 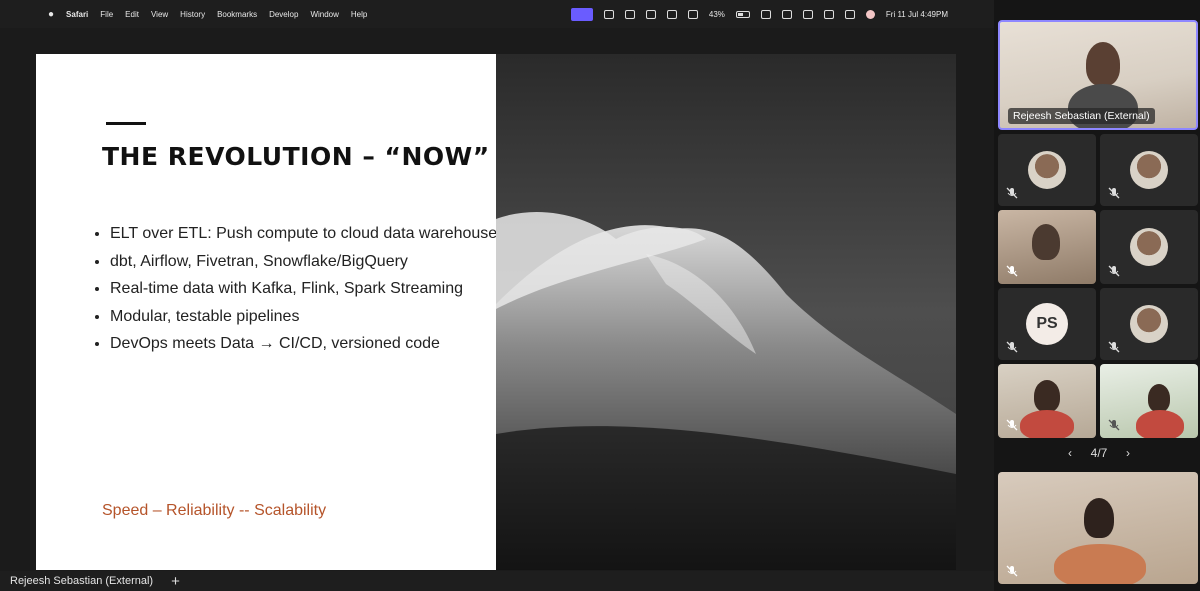 What do you see at coordinates (359, 14) in the screenshot?
I see `menu-help: Help` at bounding box center [359, 14].